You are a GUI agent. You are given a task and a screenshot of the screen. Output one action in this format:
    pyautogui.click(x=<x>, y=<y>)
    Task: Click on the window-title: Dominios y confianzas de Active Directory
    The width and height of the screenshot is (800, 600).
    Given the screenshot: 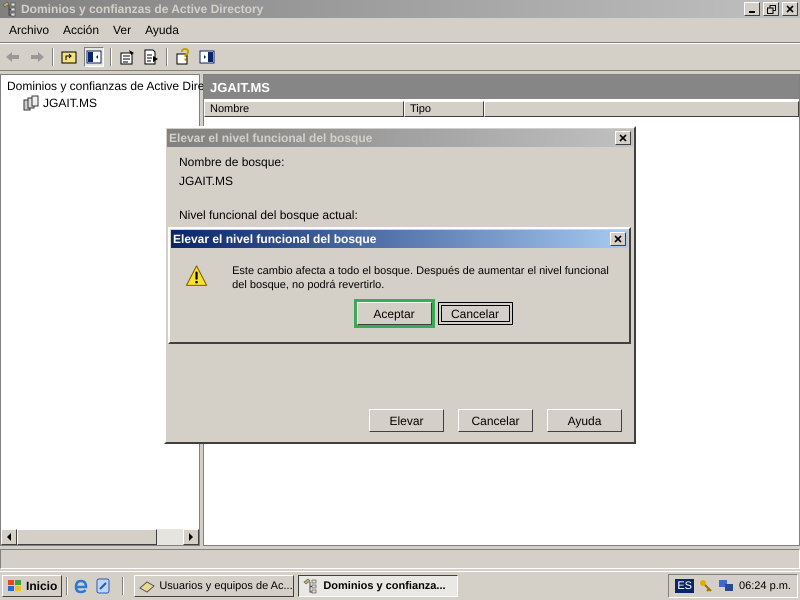 What is the action you would take?
    pyautogui.click(x=142, y=9)
    